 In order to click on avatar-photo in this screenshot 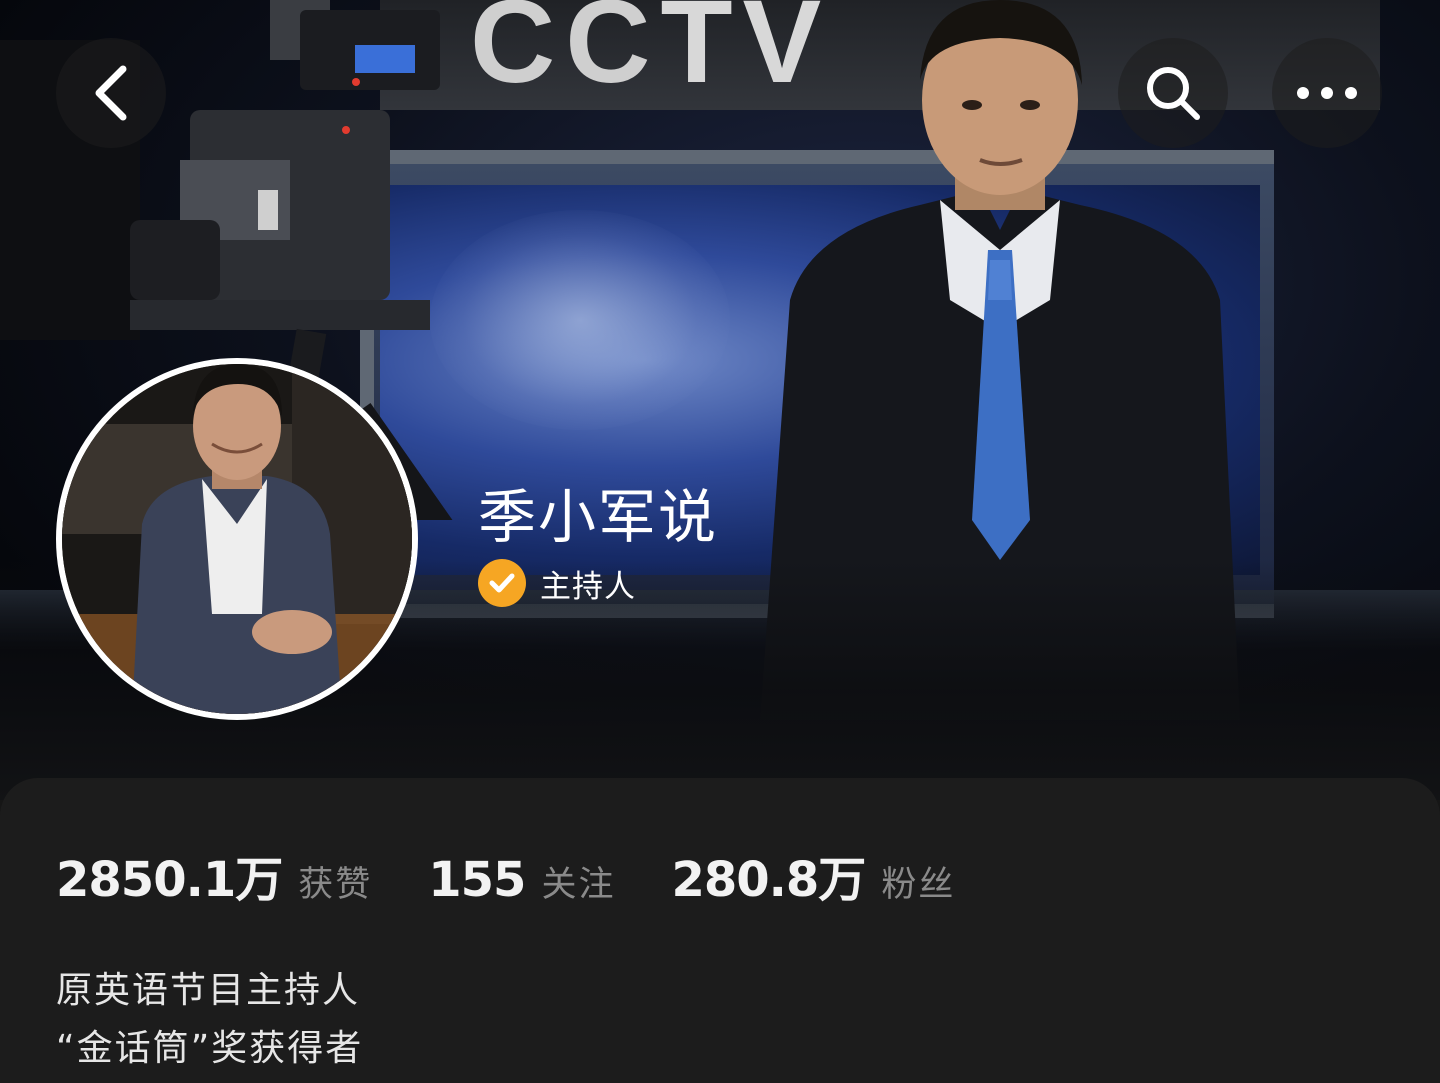, I will do `click(237, 539)`.